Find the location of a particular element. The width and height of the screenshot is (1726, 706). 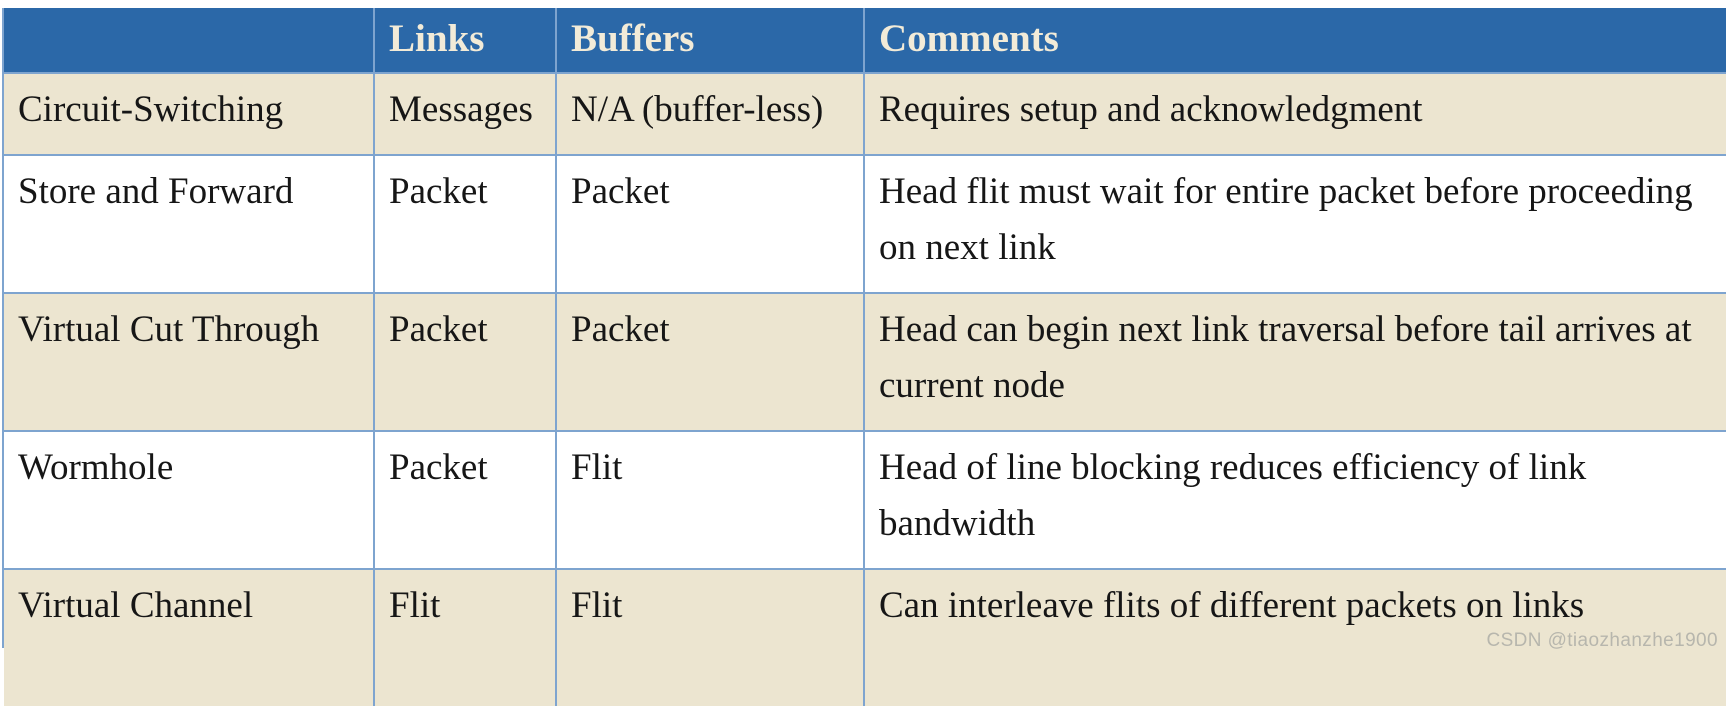

table-header-row: Links Buffers Comments is located at coordinates (865, 40).